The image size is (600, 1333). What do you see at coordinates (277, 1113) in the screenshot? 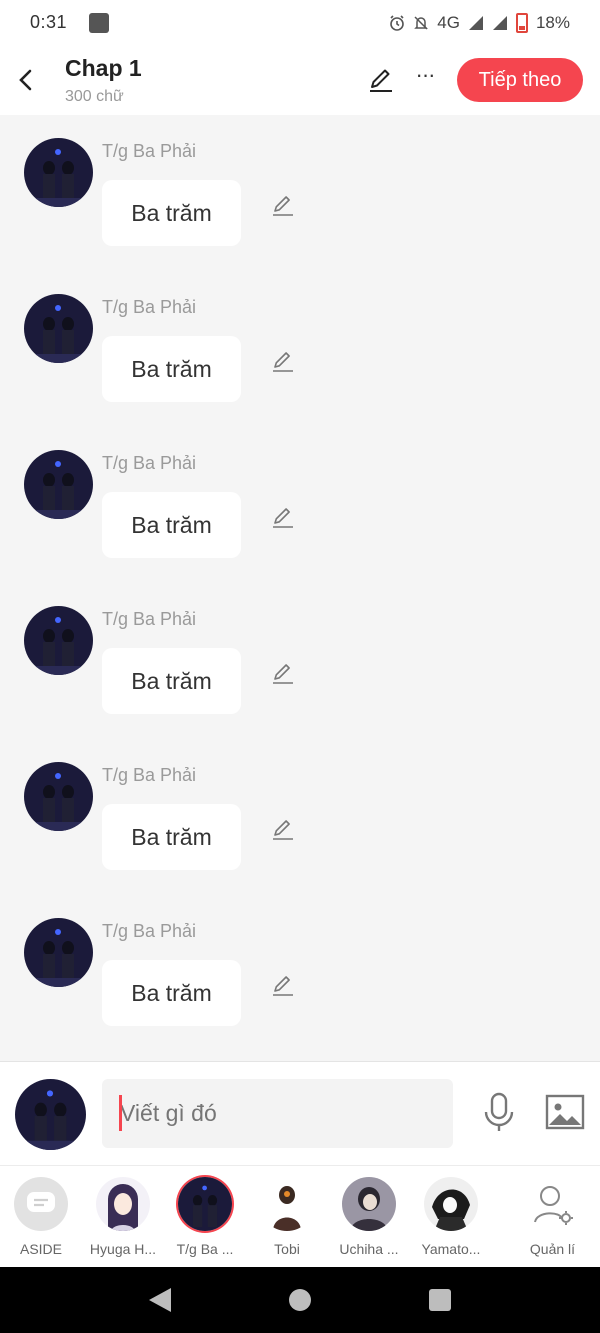
I see `message-input` at bounding box center [277, 1113].